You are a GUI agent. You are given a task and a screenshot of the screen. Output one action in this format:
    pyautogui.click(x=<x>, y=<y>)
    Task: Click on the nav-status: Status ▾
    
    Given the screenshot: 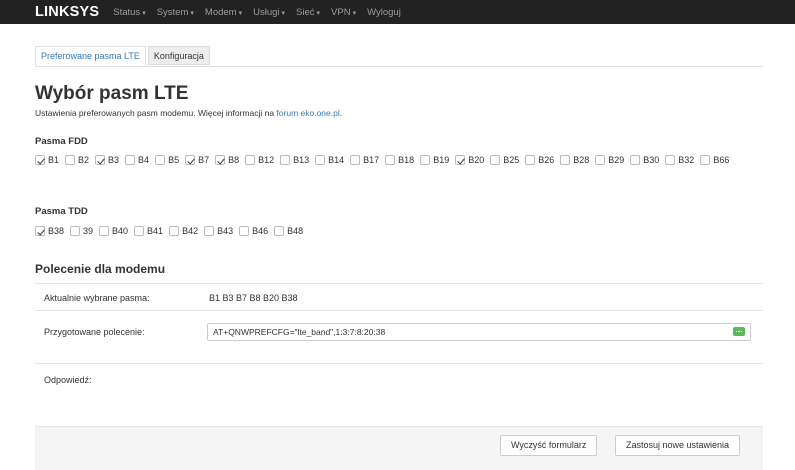 What is the action you would take?
    pyautogui.click(x=129, y=12)
    